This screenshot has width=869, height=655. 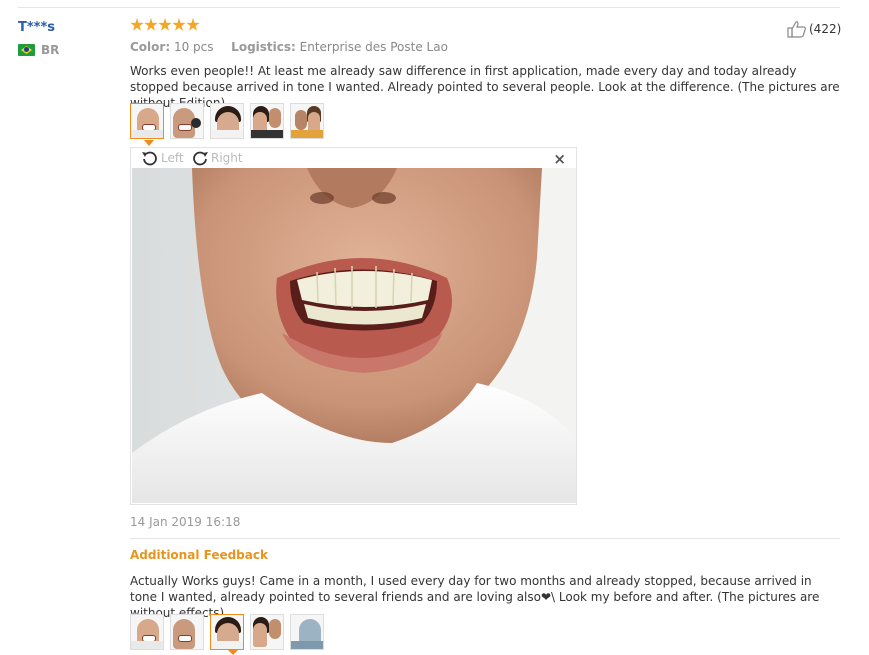 I want to click on rotate-left-label: Left, so click(x=172, y=158).